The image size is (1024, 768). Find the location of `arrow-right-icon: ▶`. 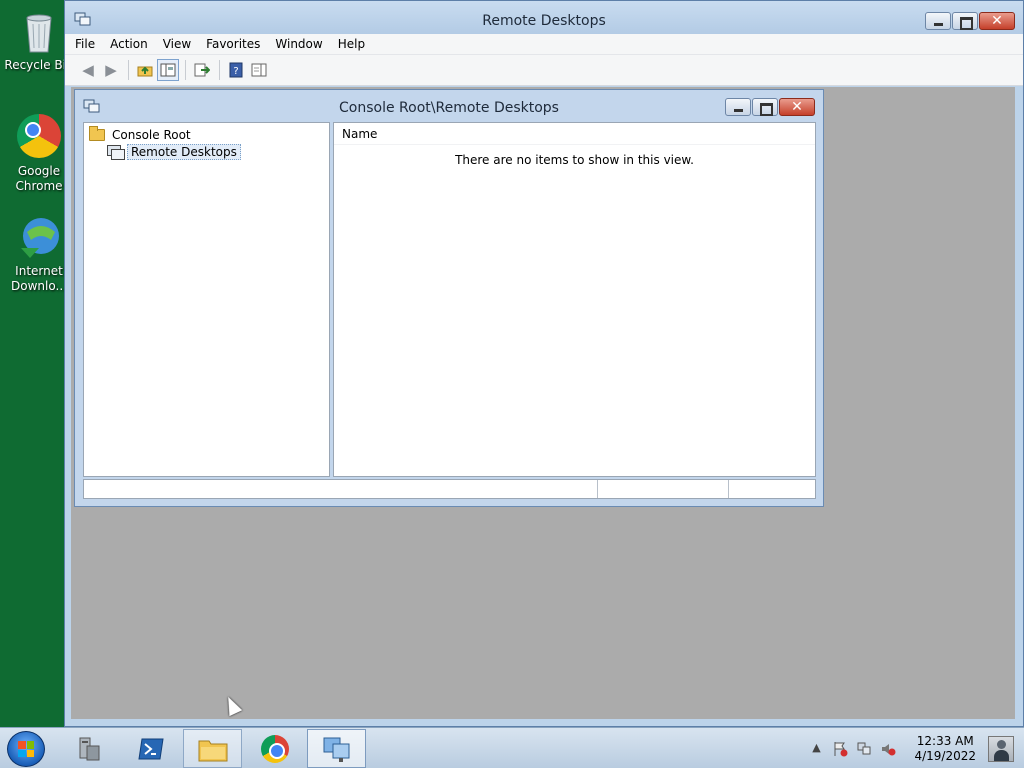

arrow-right-icon: ▶ is located at coordinates (111, 70).